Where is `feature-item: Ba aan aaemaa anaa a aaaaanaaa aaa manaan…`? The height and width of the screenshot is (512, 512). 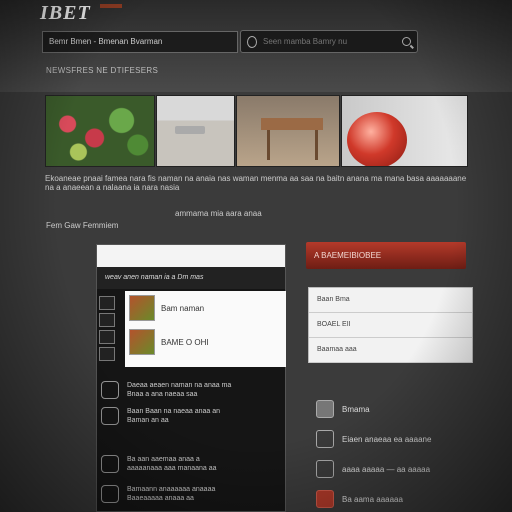
feature-item: Ba aan aaemaa anaa a aaaaanaaa aaa manaan… is located at coordinates (193, 464).